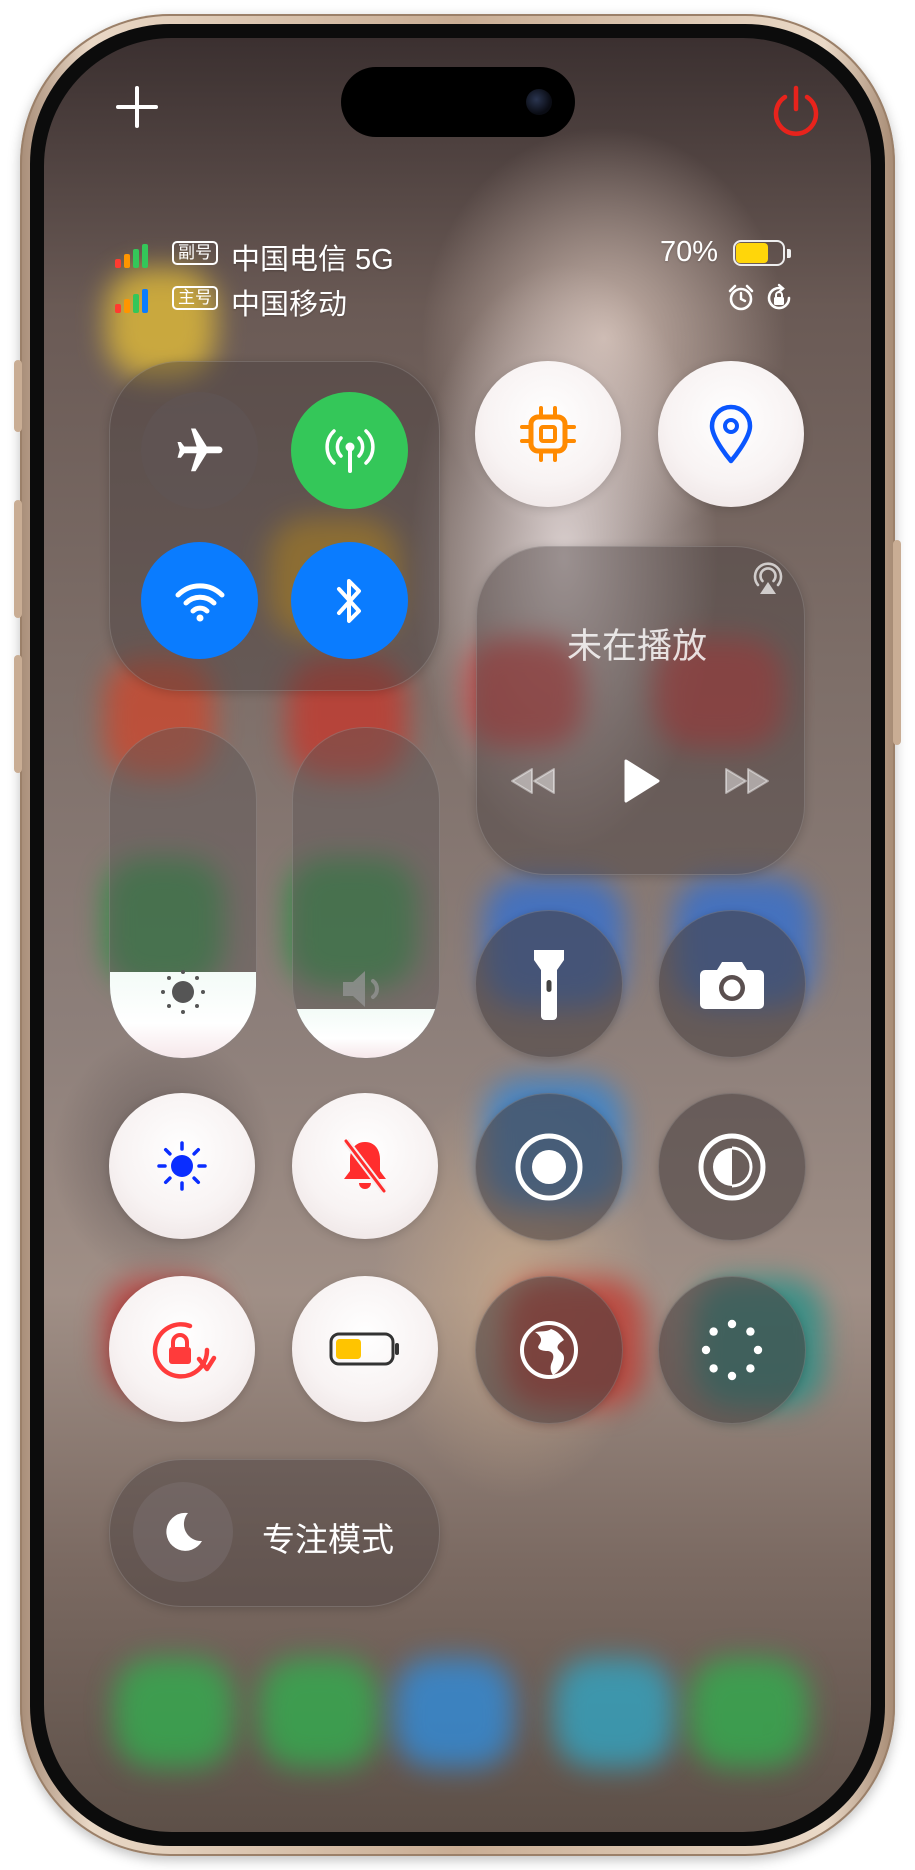 The width and height of the screenshot is (915, 1870). I want to click on volume-slider, so click(366, 893).